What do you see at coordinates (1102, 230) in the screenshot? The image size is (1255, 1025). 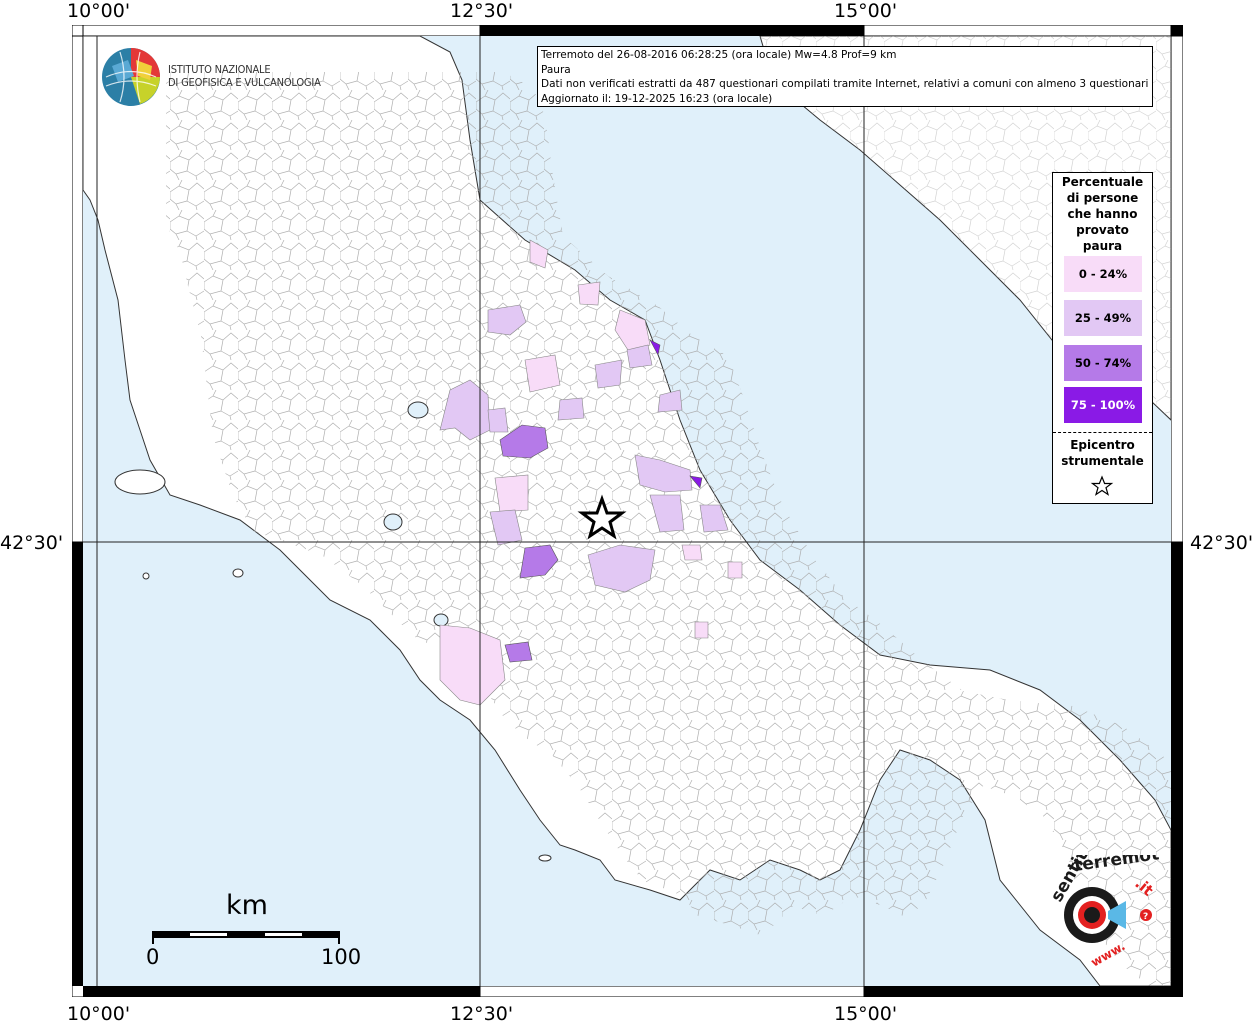 I see `legend-title-line: provato` at bounding box center [1102, 230].